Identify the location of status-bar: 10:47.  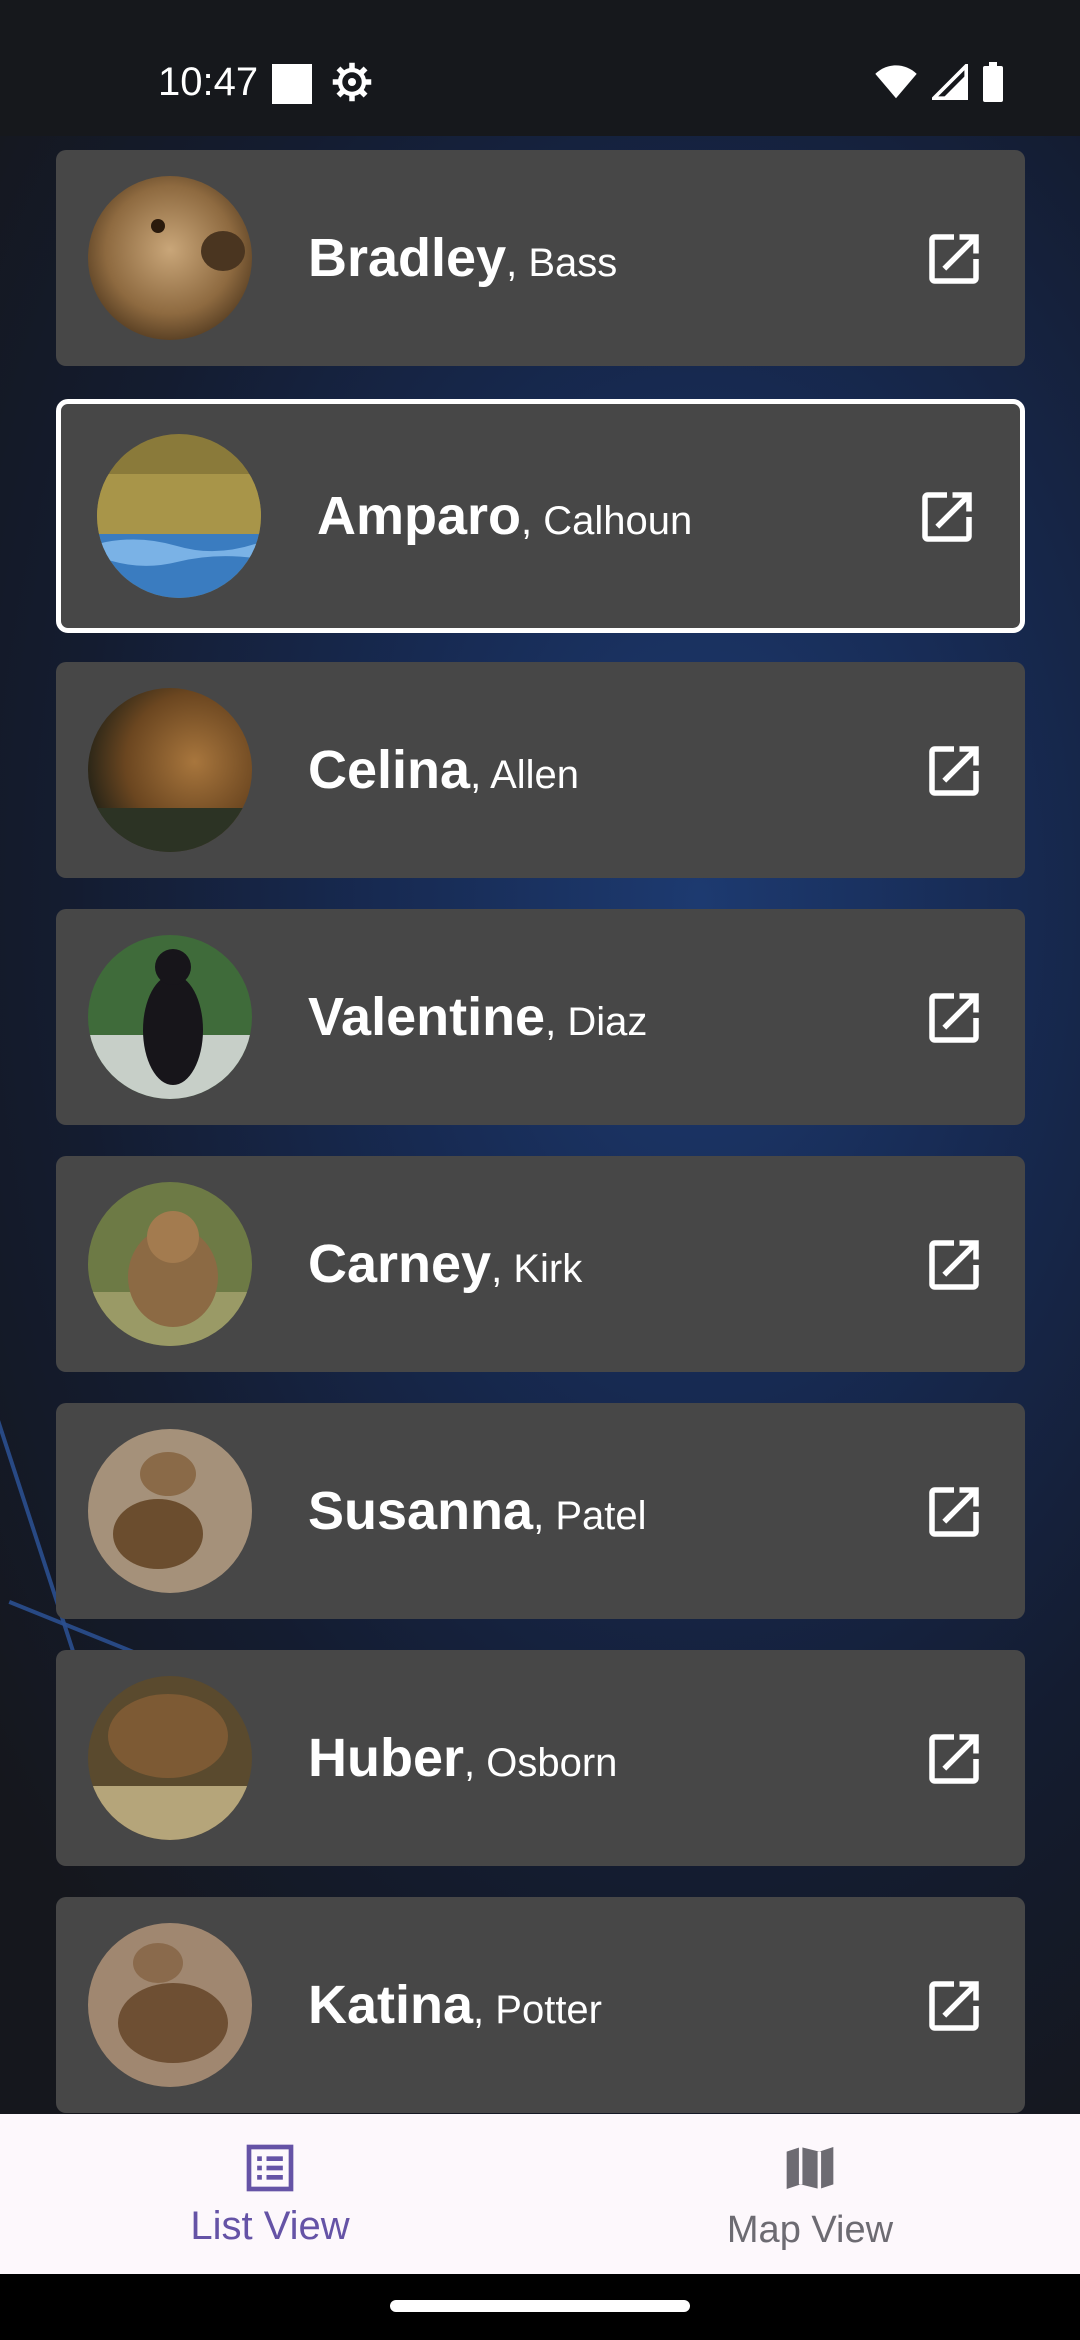
(540, 68).